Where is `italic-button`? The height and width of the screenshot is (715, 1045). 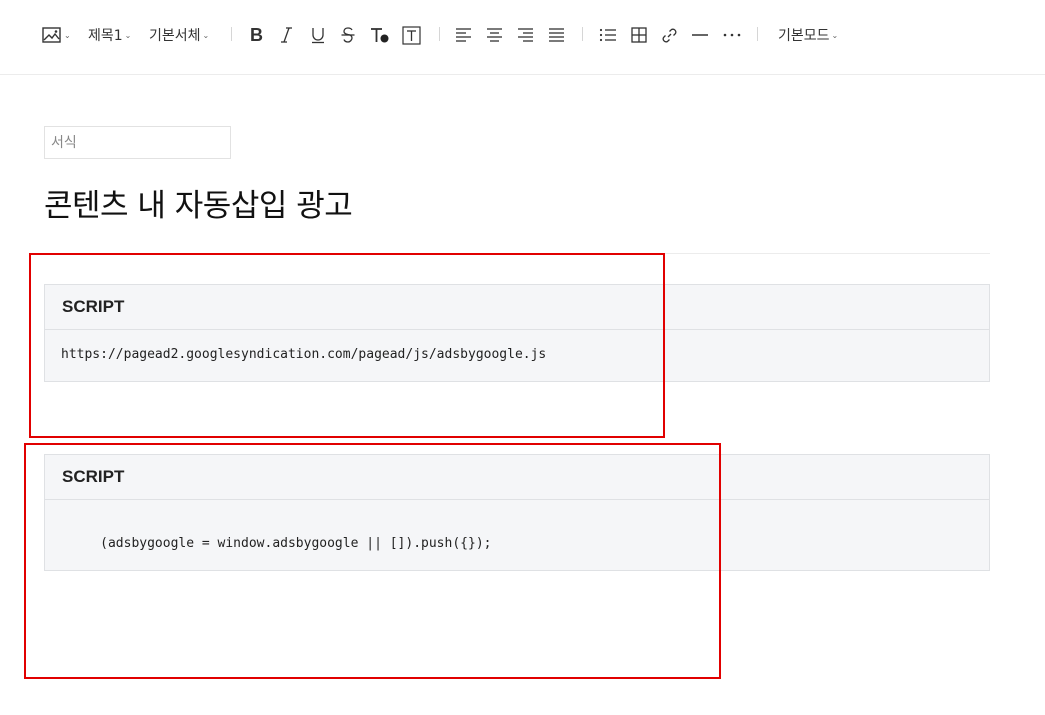 italic-button is located at coordinates (287, 35).